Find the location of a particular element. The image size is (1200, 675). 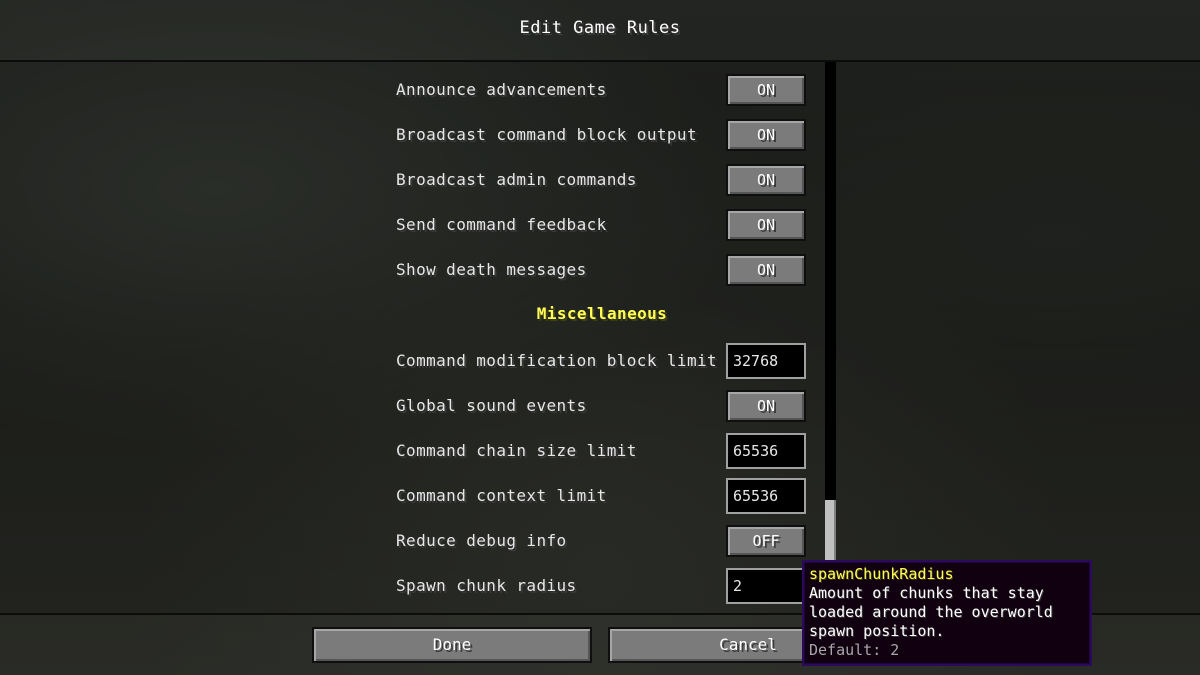

screen-title: Edit Game Rules is located at coordinates (600, 28).